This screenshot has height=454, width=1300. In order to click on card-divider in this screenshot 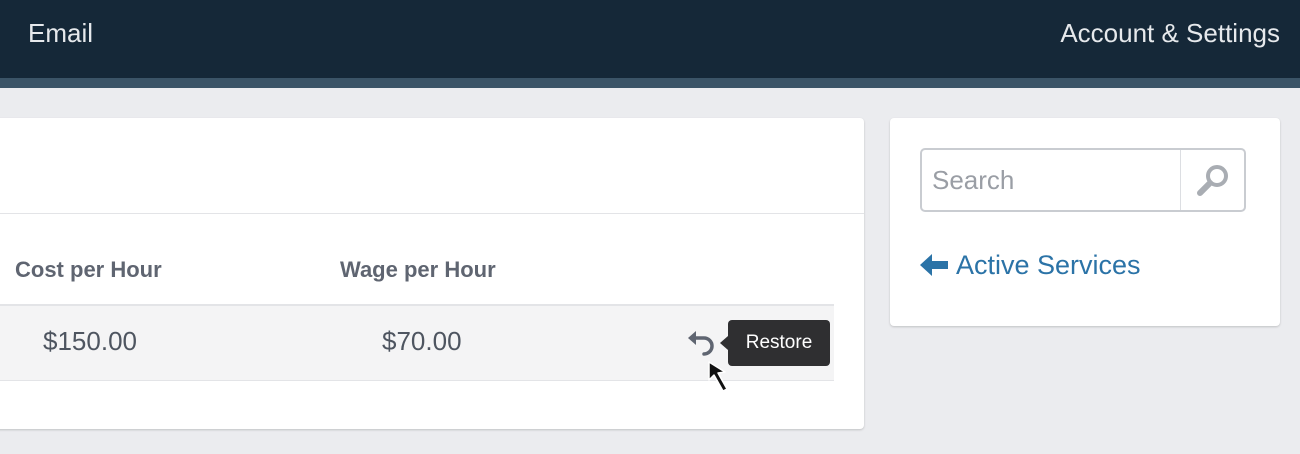, I will do `click(432, 213)`.